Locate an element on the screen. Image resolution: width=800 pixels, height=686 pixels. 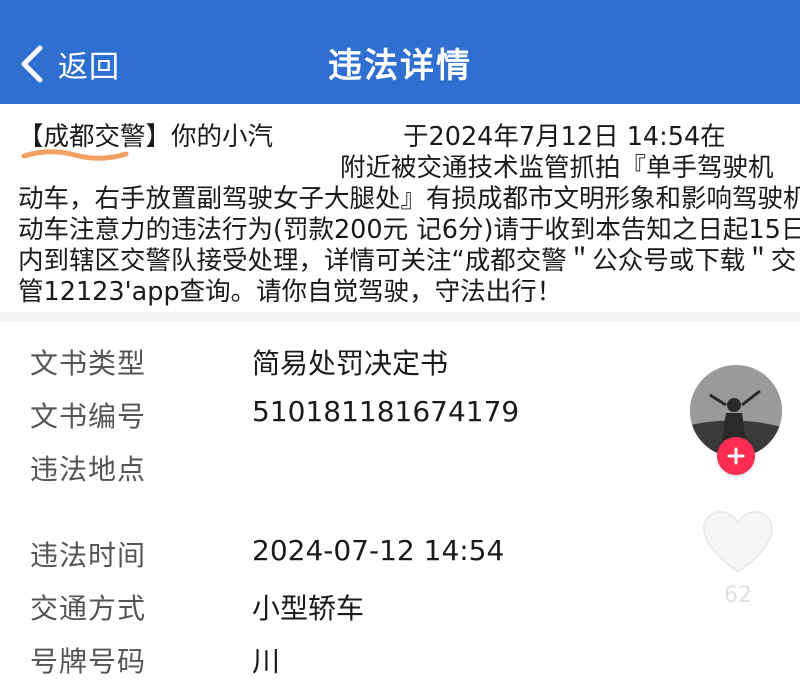
like-count: 62 is located at coordinates (738, 595).